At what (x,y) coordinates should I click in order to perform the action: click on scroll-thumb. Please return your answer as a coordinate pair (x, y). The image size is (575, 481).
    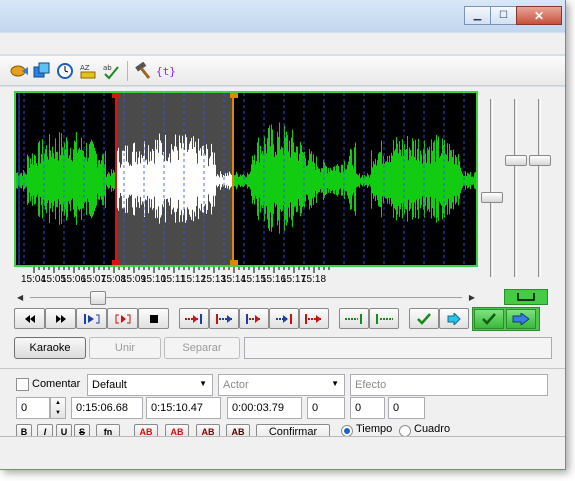
    Looking at the image, I should click on (98, 298).